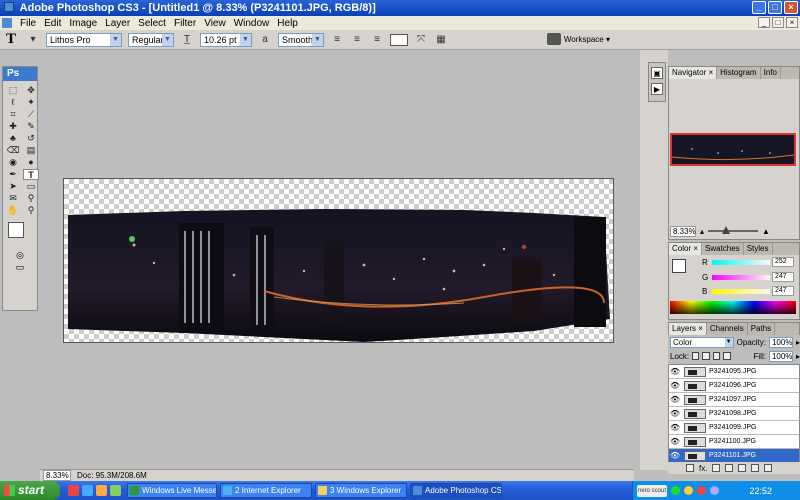 This screenshot has height=500, width=800. Describe the element at coordinates (31, 162) in the screenshot. I see `dodge-tool-icon: ●` at that location.